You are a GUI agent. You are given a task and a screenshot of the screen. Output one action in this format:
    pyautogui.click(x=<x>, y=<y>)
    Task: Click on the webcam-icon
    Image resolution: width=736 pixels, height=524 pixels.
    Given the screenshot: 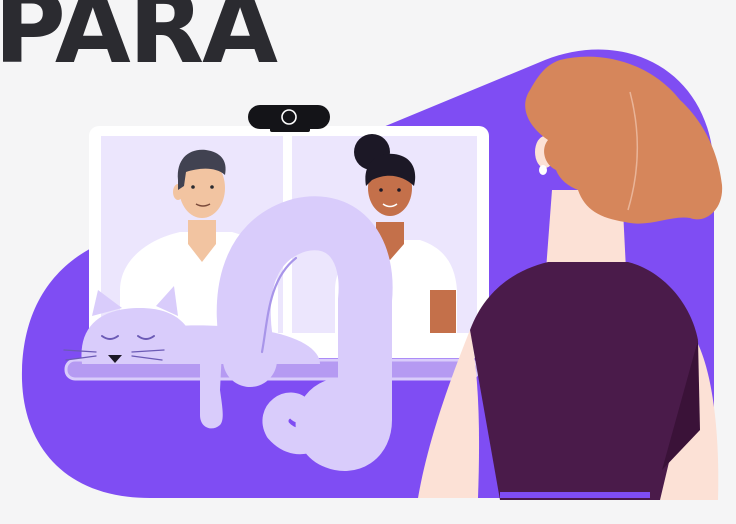 What is the action you would take?
    pyautogui.click(x=289, y=118)
    